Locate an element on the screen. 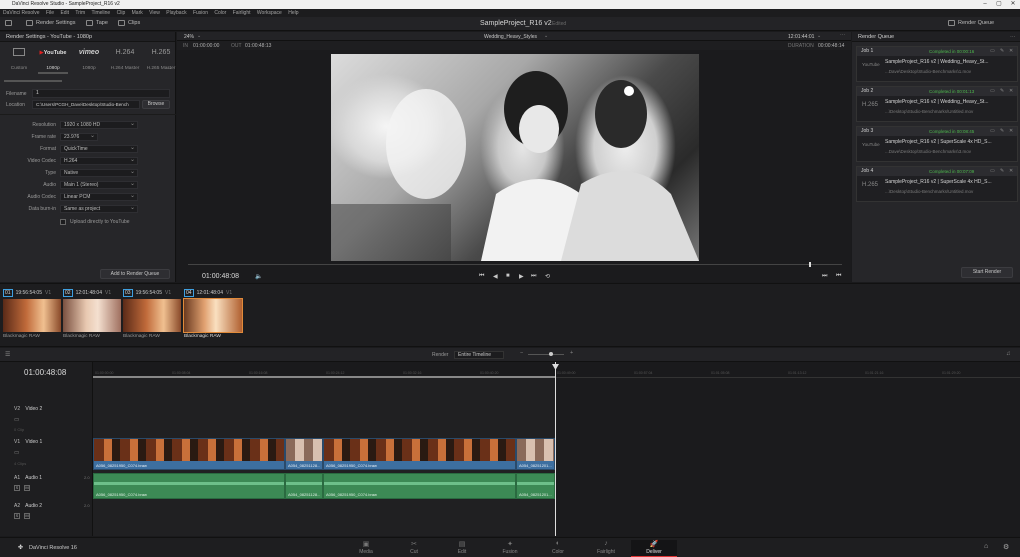 Image resolution: width=1020 pixels, height=557 pixels. menu-mark: Mark is located at coordinates (137, 13).